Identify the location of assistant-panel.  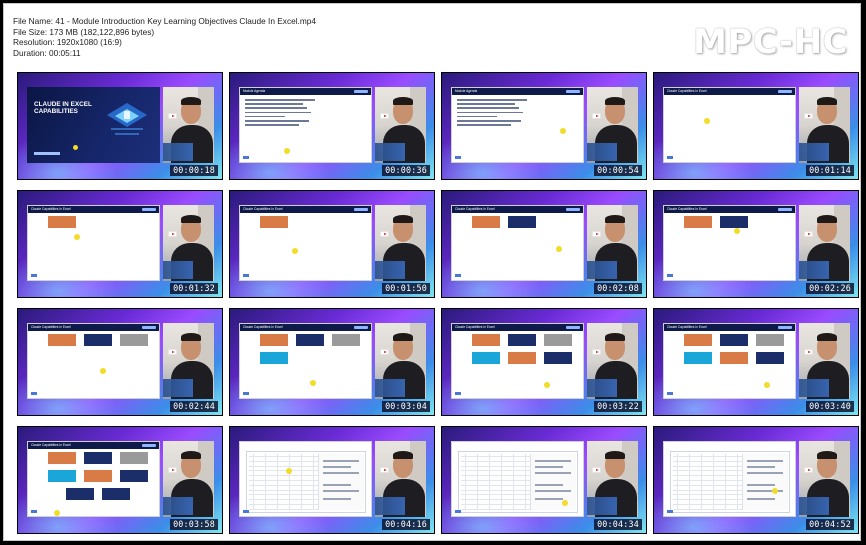
(765, 482).